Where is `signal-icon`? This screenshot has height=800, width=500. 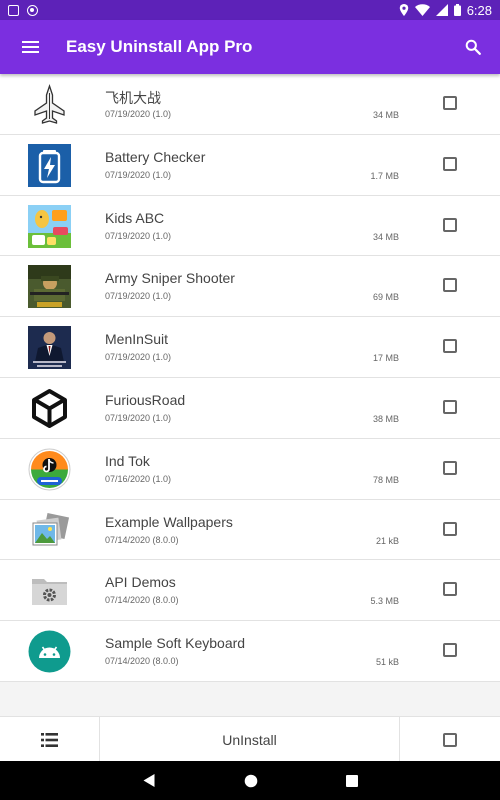 signal-icon is located at coordinates (441, 10).